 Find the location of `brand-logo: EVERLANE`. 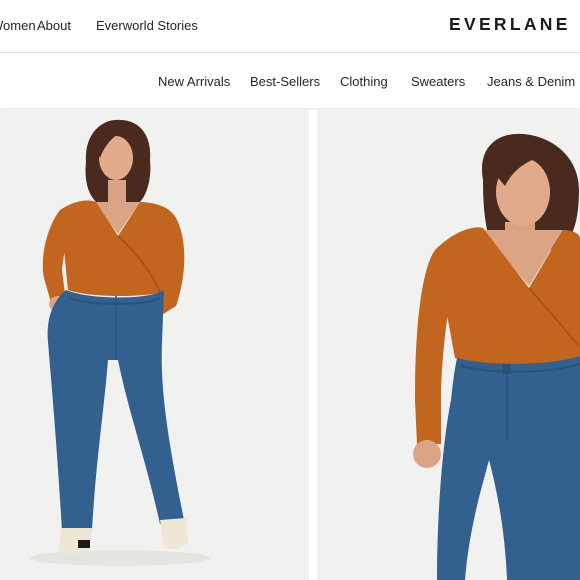

brand-logo: EVERLANE is located at coordinates (510, 24).